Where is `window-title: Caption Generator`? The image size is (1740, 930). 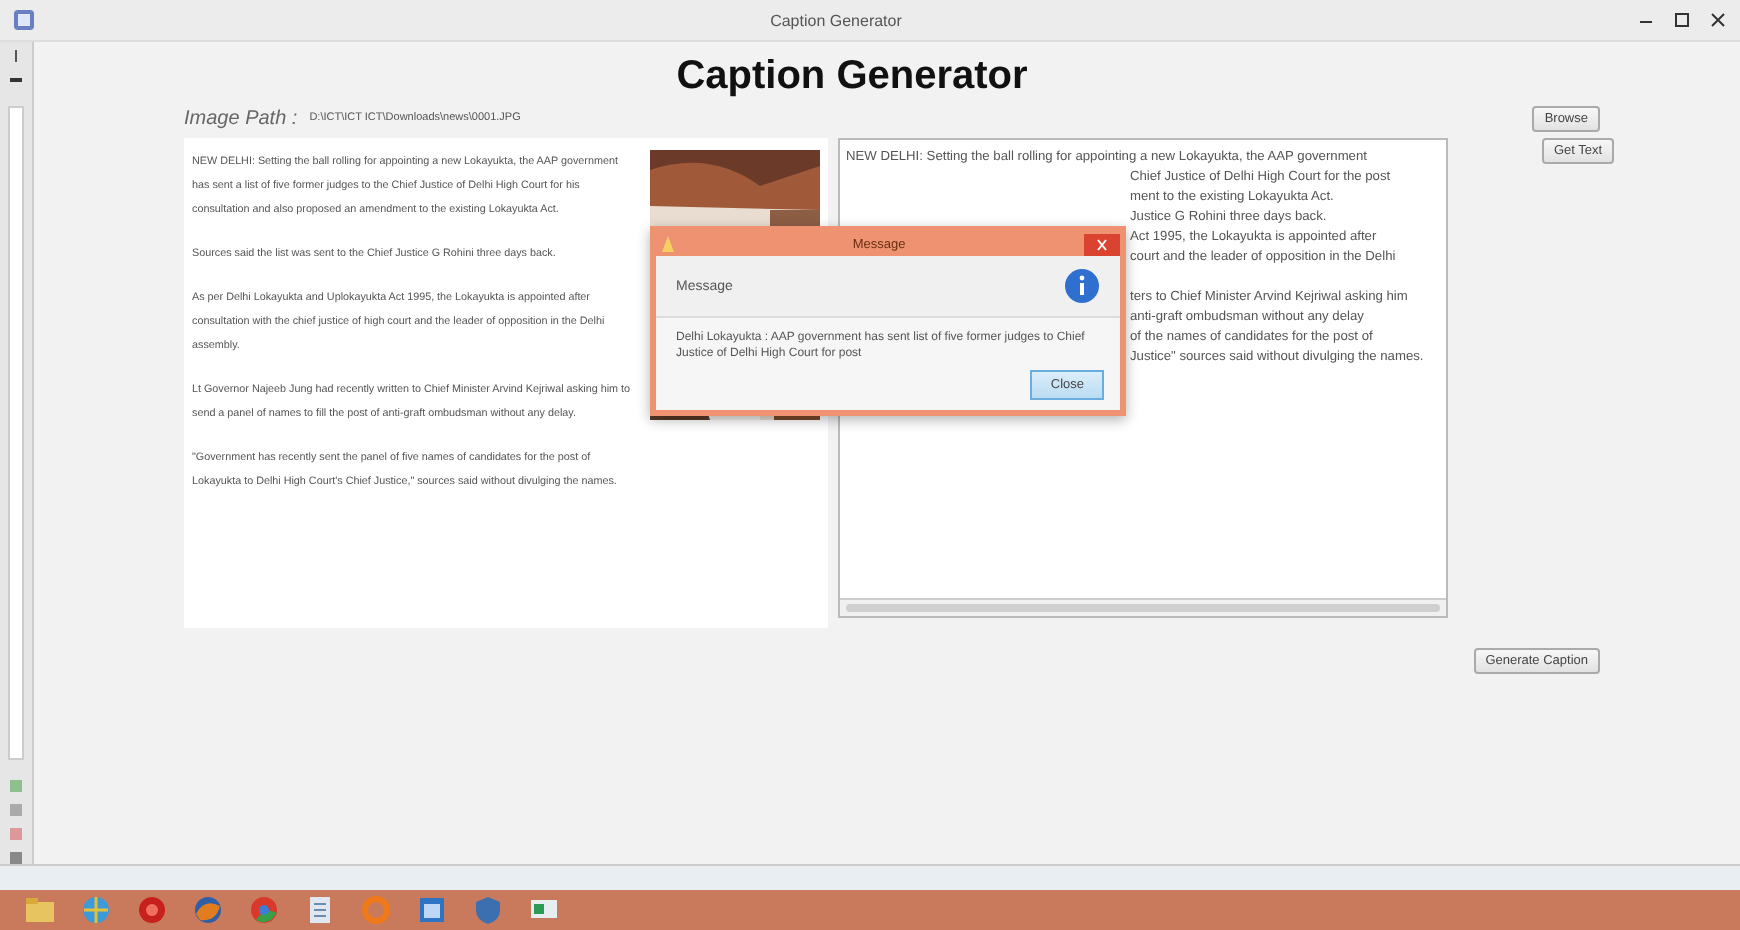 window-title: Caption Generator is located at coordinates (836, 20).